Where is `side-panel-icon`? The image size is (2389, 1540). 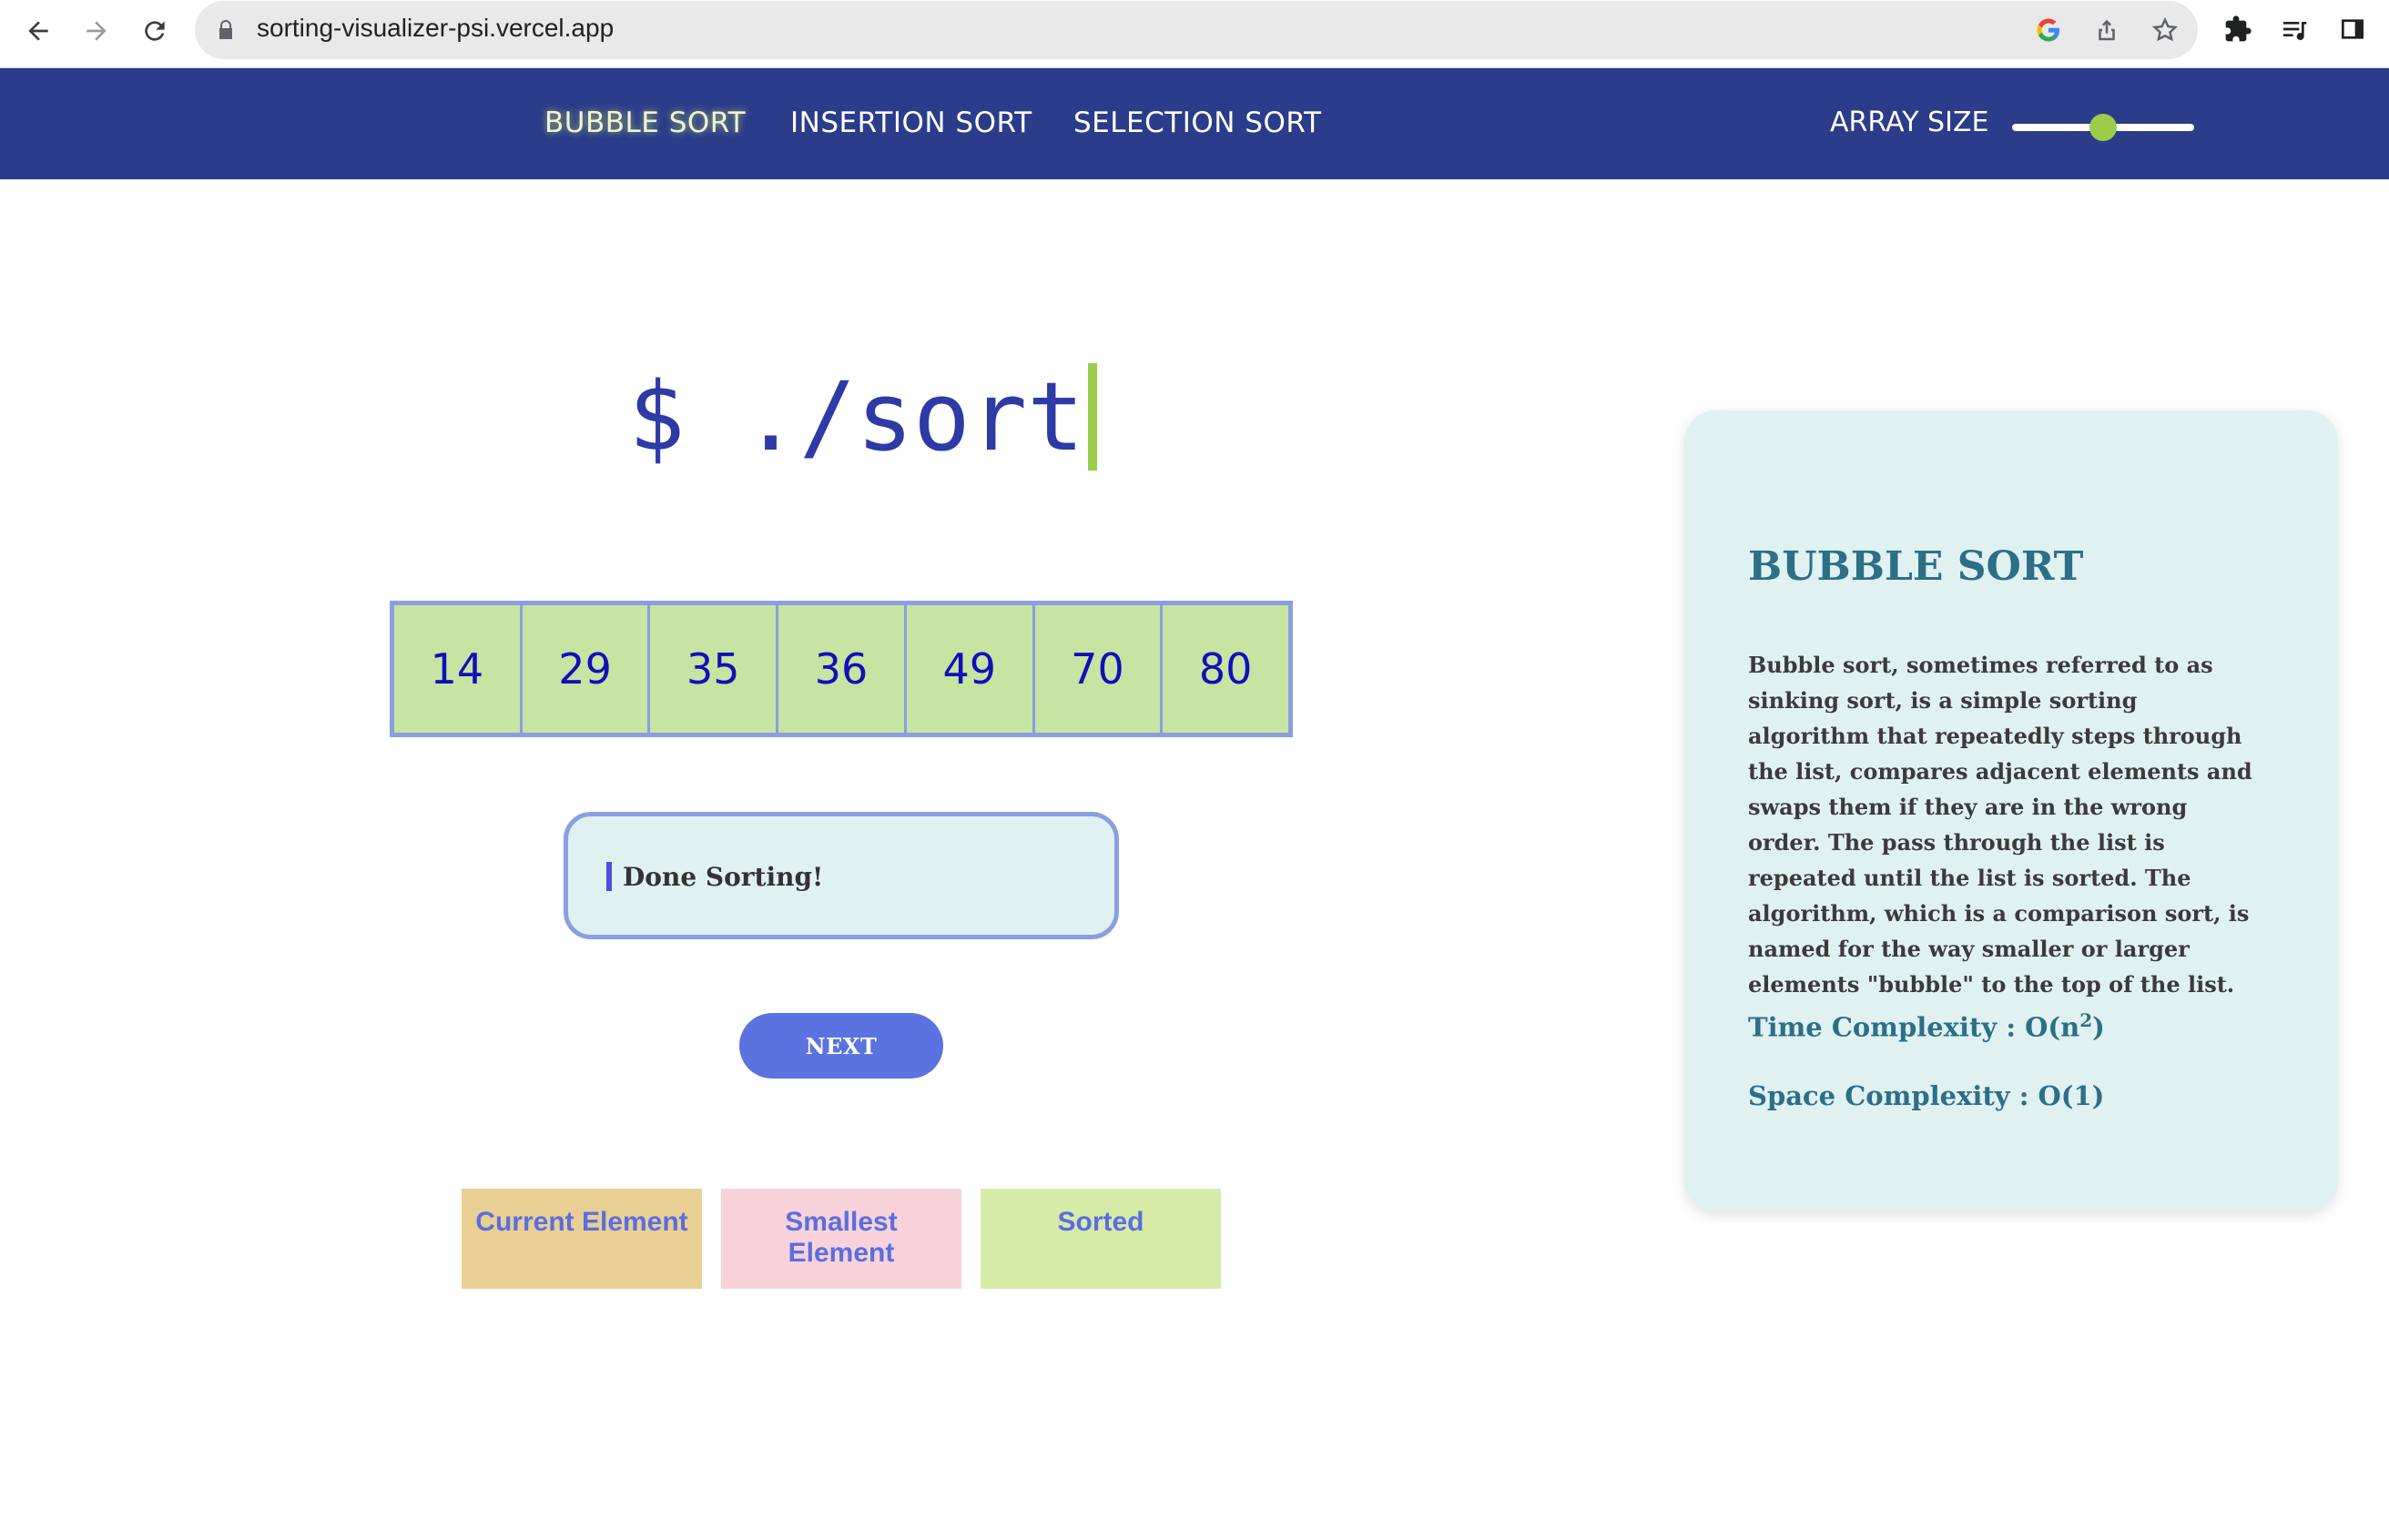 side-panel-icon is located at coordinates (2352, 30).